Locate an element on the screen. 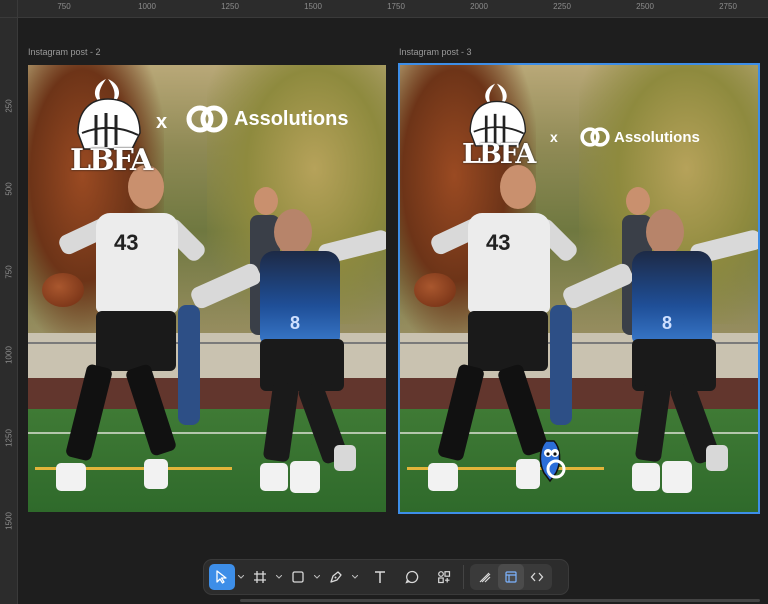 This screenshot has height=604, width=768. code-brackets-icon is located at coordinates (537, 577).